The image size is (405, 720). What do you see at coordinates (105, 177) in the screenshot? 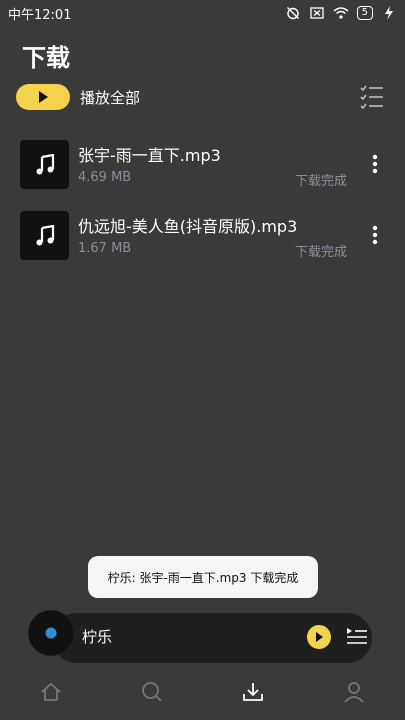
I see `file-size: 4.69 MB` at bounding box center [105, 177].